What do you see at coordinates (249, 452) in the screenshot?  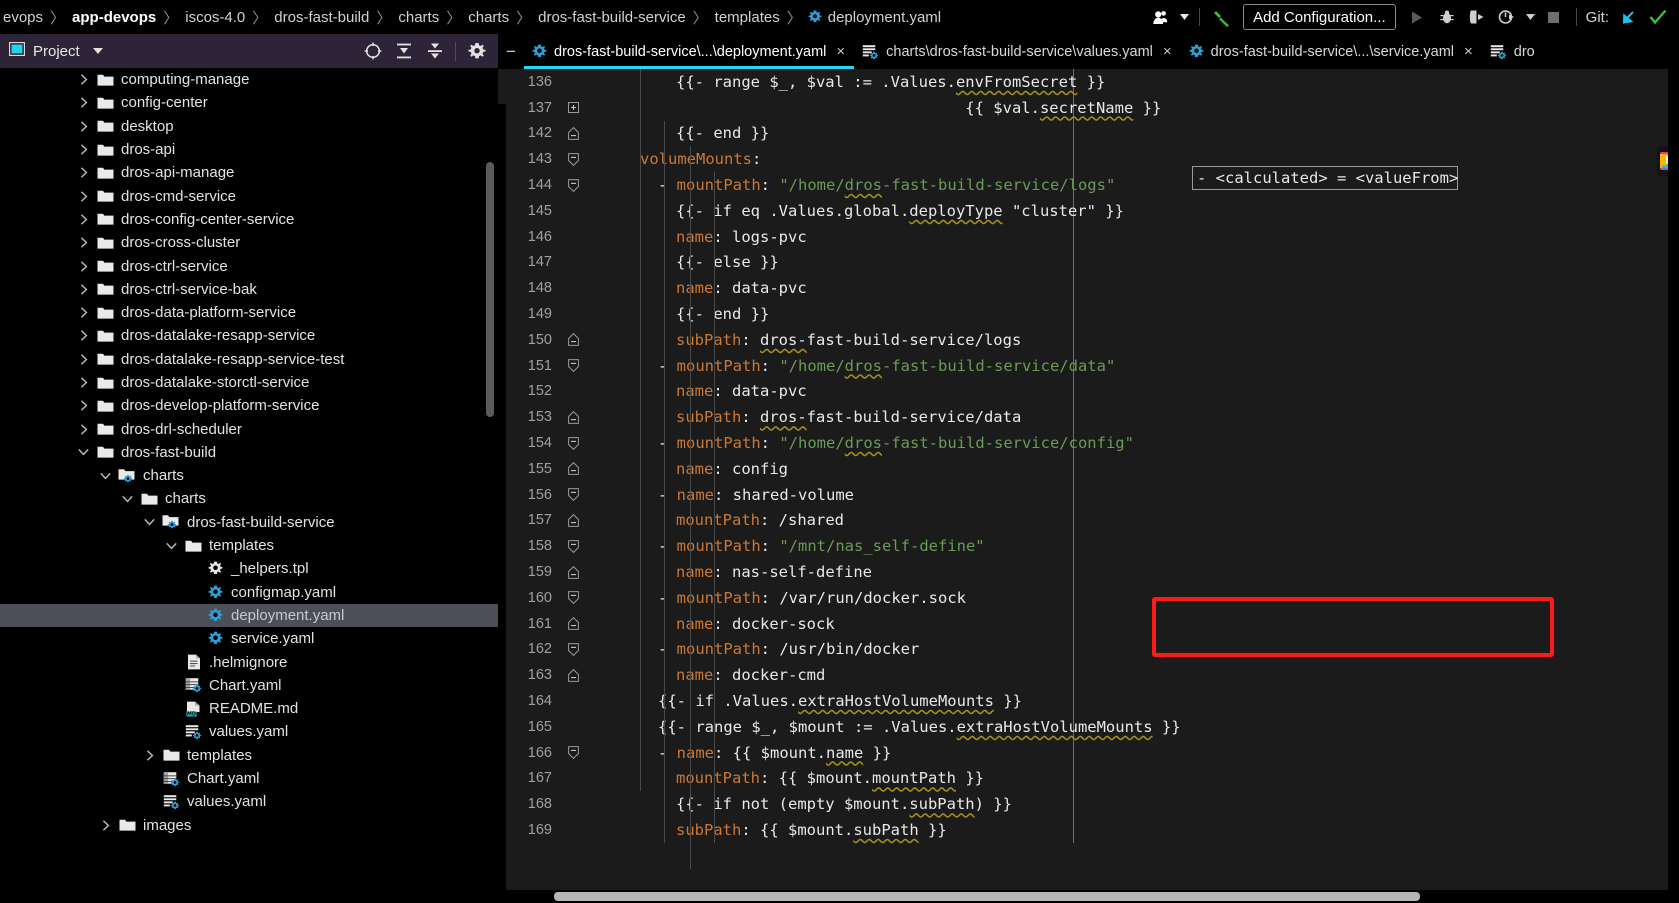 I see `tree-item-dros-fast-build: dros-fast-build` at bounding box center [249, 452].